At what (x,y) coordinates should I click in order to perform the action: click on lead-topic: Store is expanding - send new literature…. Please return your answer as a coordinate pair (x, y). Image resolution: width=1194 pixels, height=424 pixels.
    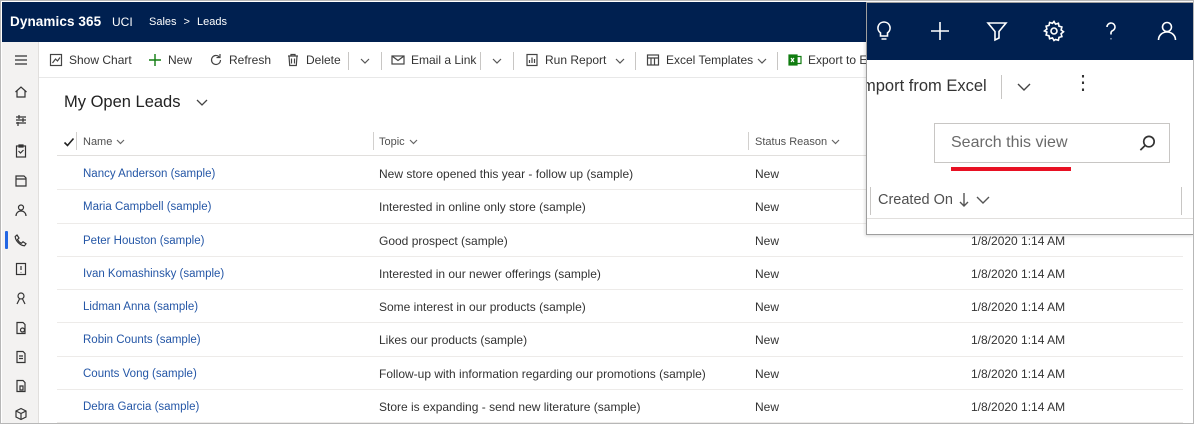
    Looking at the image, I should click on (510, 407).